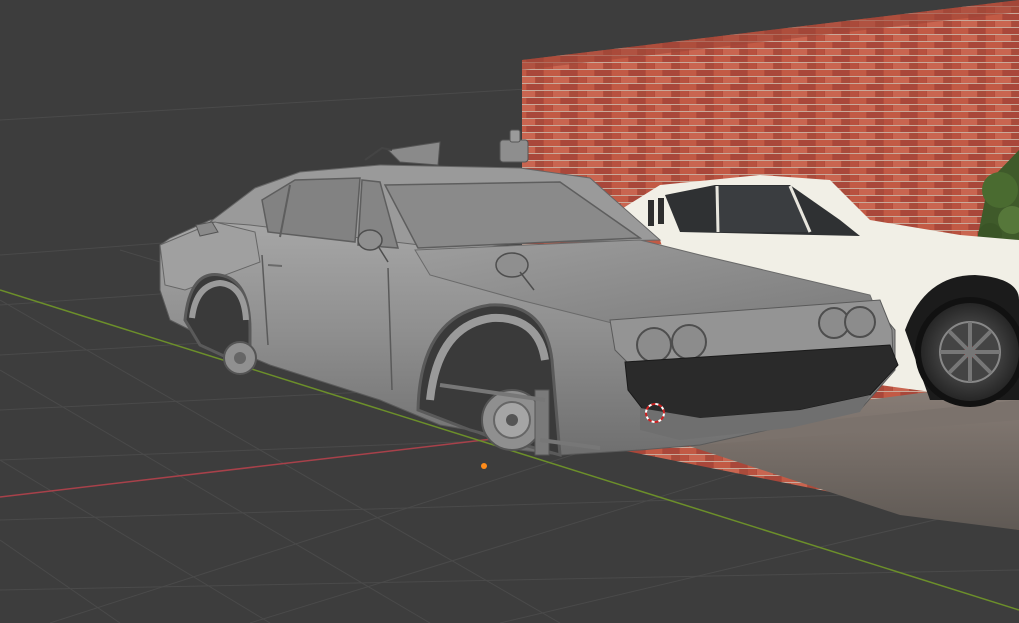 The width and height of the screenshot is (1019, 623). I want to click on roof-accessories, so click(446, 147).